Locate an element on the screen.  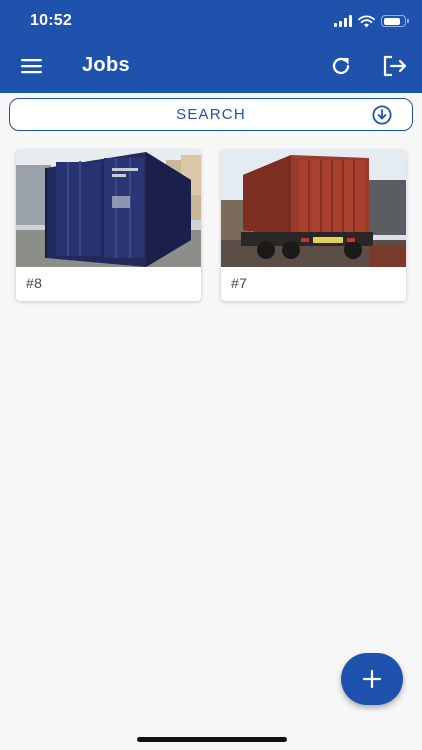
job-number: #8 is located at coordinates (34, 283).